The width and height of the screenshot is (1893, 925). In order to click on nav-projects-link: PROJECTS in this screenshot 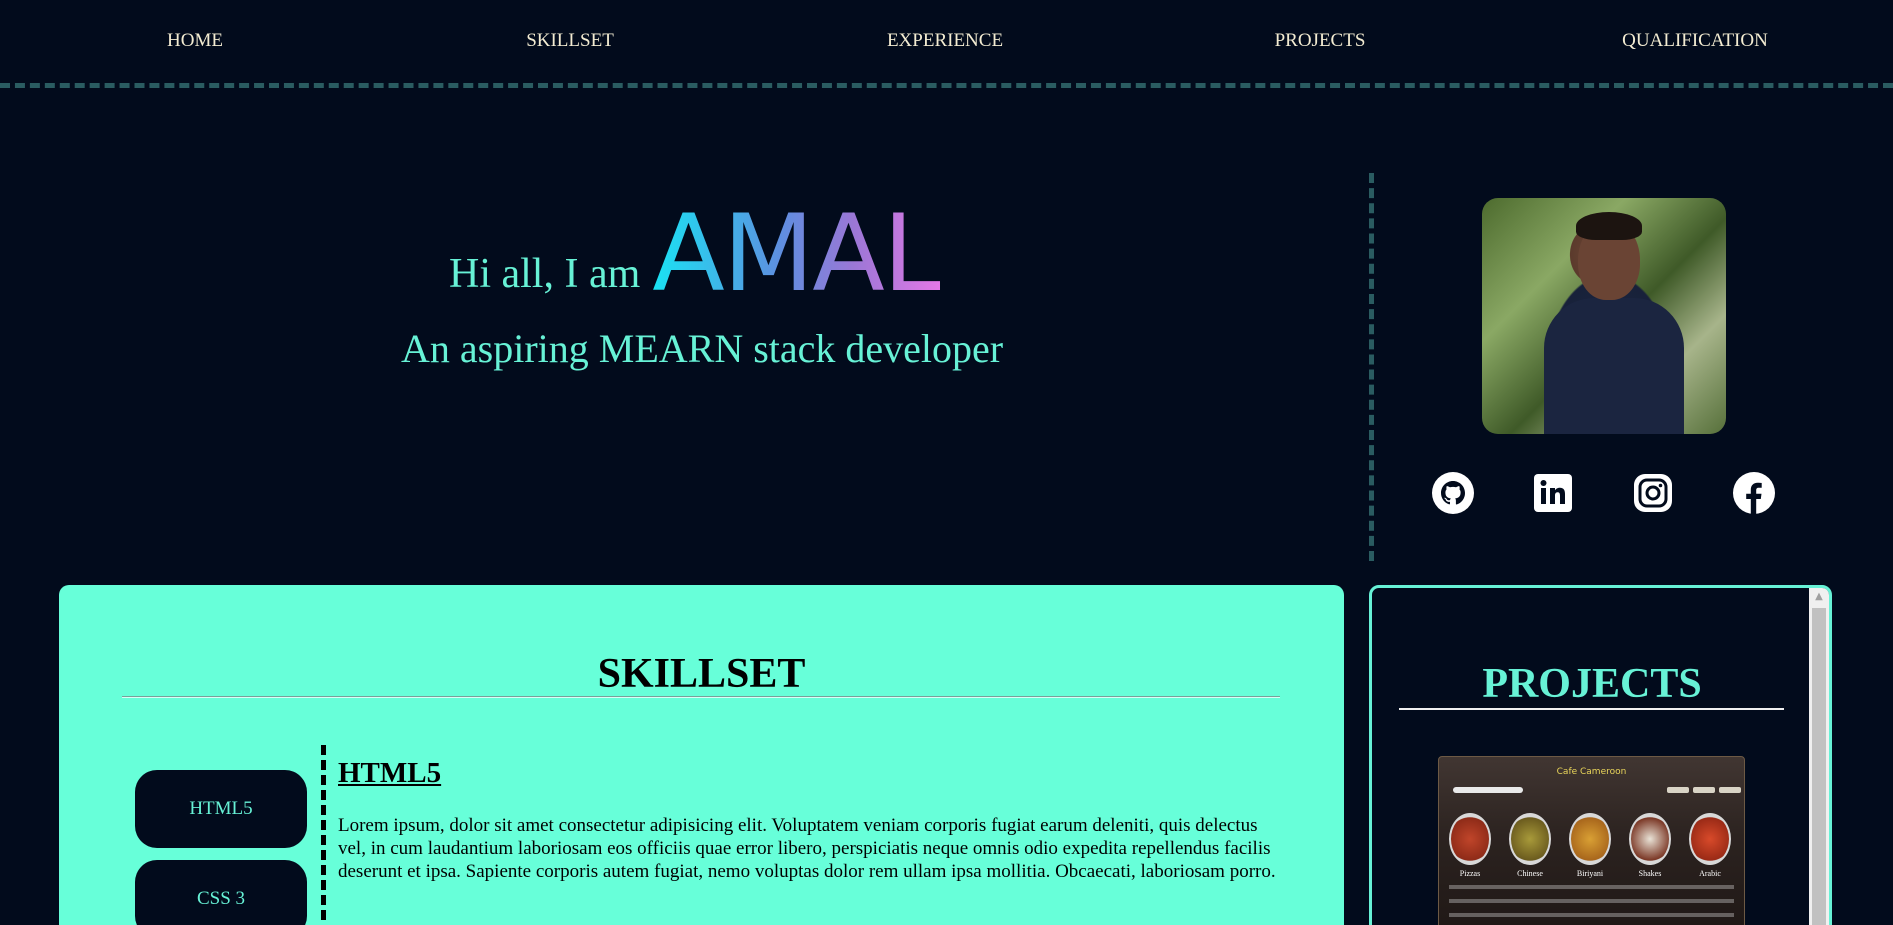, I will do `click(1320, 41)`.